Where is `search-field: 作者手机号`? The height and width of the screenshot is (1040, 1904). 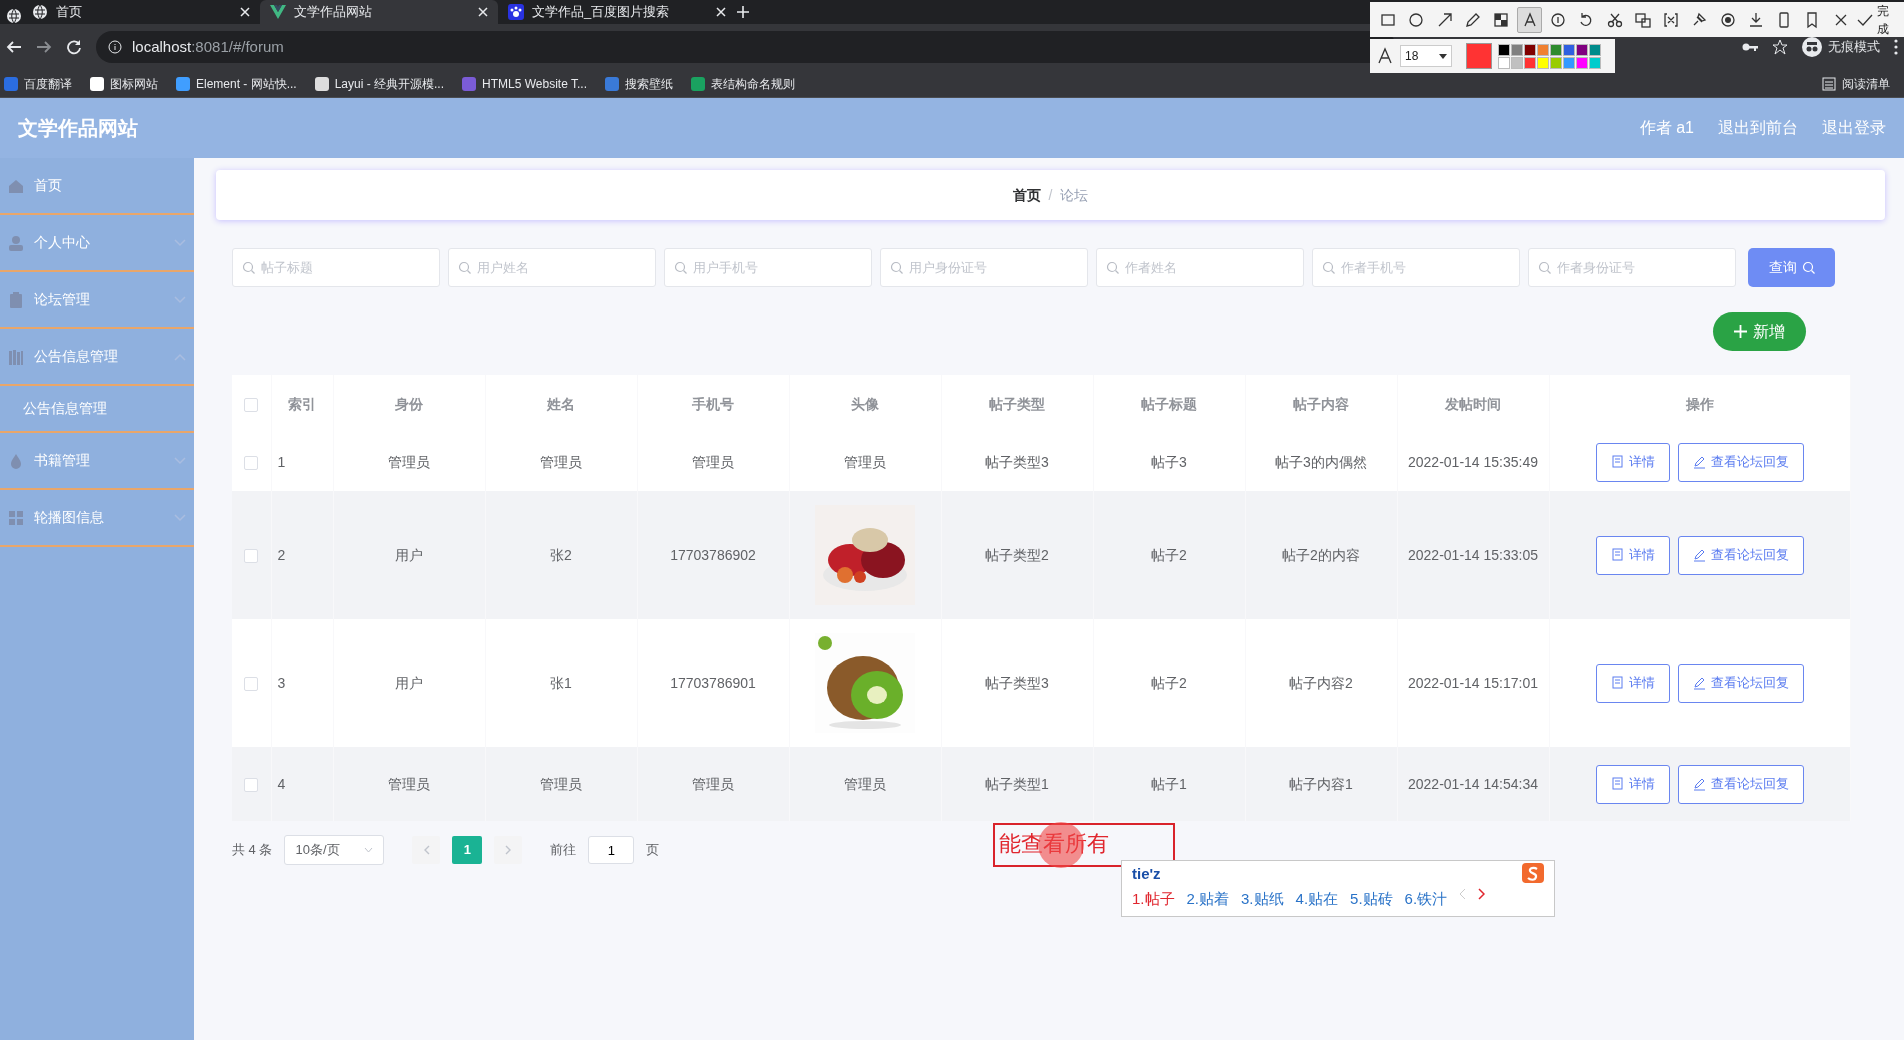
search-field: 作者手机号 is located at coordinates (1416, 267).